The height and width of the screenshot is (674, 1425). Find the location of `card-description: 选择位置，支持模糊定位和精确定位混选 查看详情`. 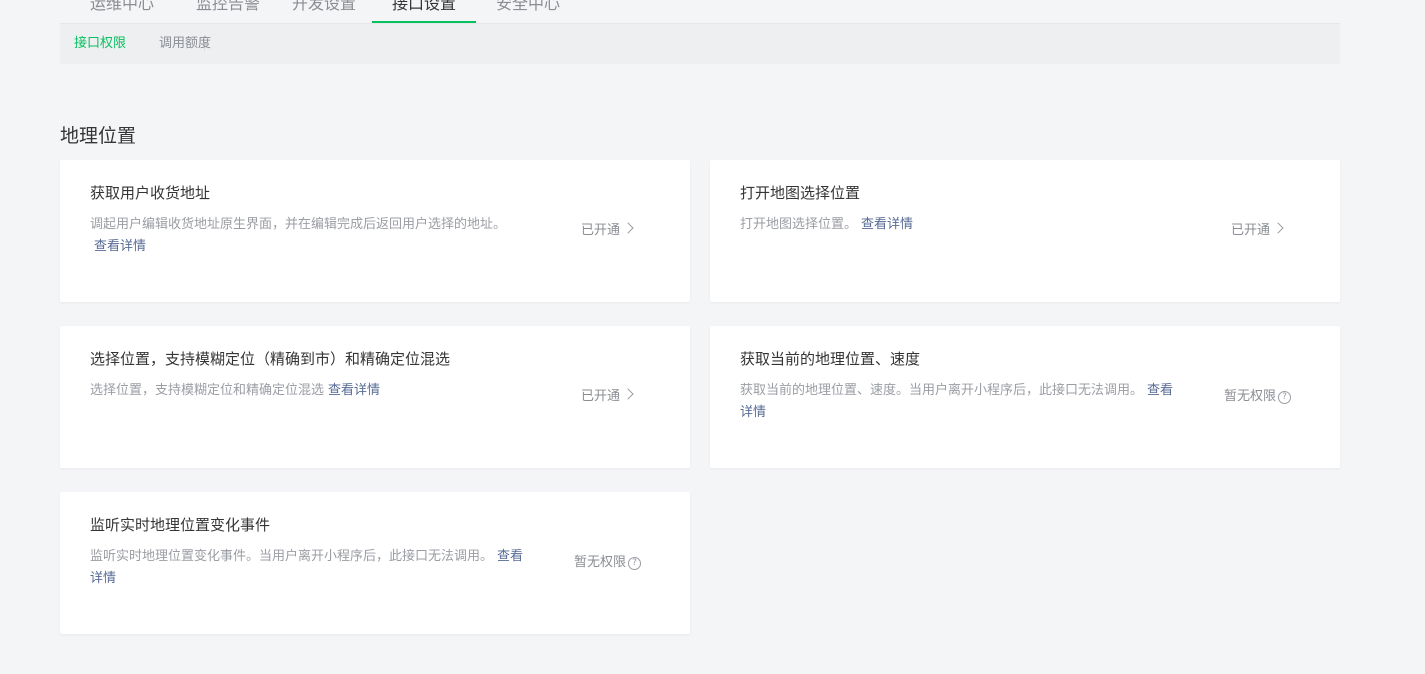

card-description: 选择位置，支持模糊定位和精确定位混选 查看详情 is located at coordinates (305, 391).